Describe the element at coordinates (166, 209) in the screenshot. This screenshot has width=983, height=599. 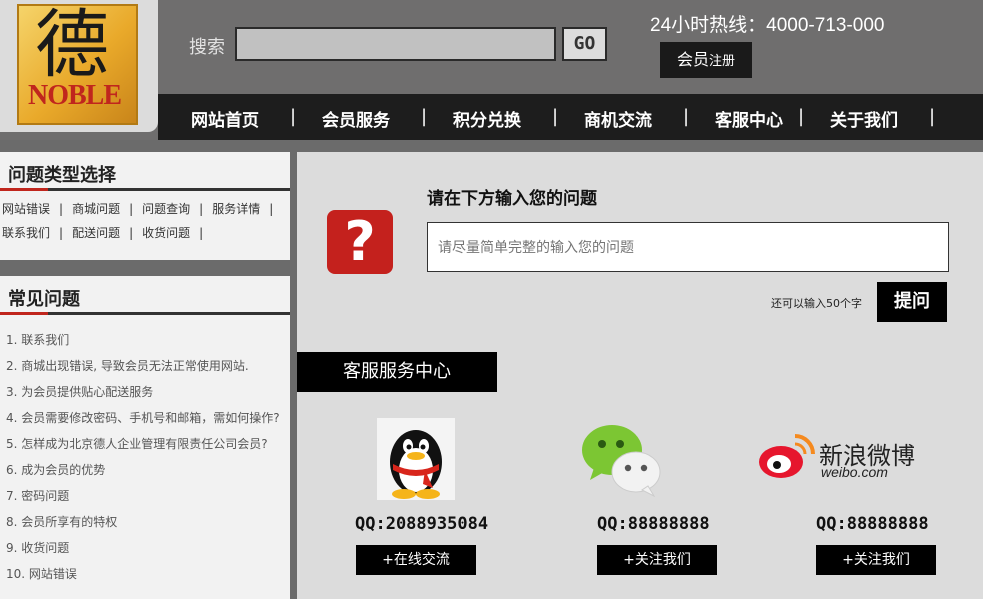
I see `type-query: 问题查询` at that location.